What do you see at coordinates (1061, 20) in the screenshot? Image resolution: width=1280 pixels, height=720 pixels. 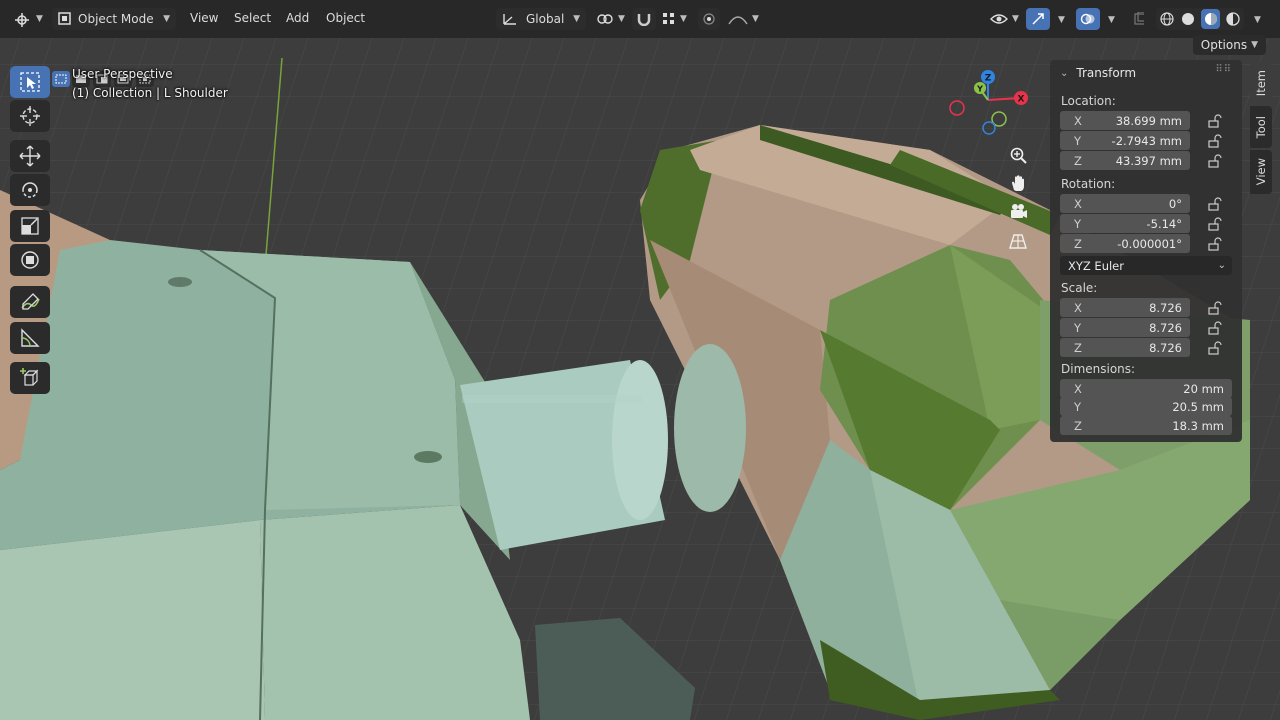 I see `gizmo-dropdown-chevron-icon: ▼` at bounding box center [1061, 20].